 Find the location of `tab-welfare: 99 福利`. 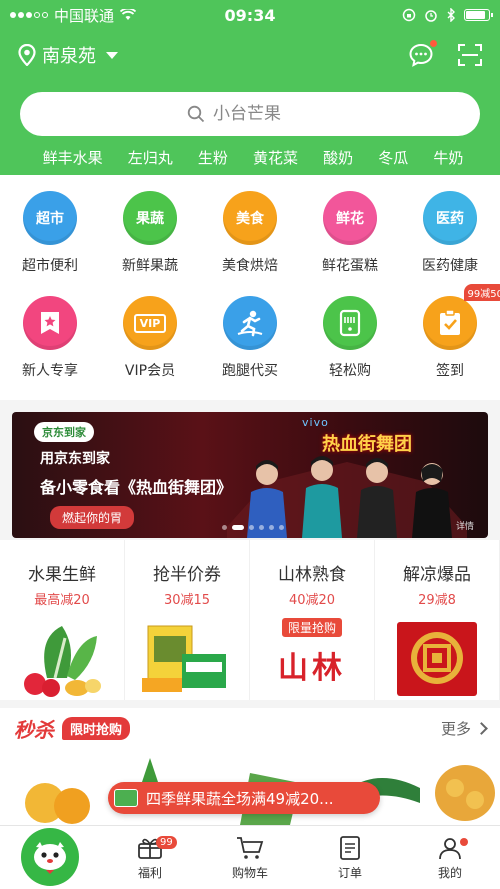

tab-welfare: 99 福利 is located at coordinates (150, 857).